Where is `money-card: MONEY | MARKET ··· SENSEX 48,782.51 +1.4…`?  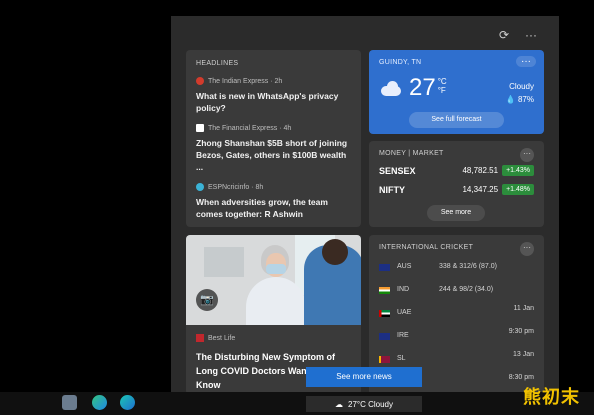 money-card: MONEY | MARKET ··· SENSEX 48,782.51 +1.4… is located at coordinates (456, 184).